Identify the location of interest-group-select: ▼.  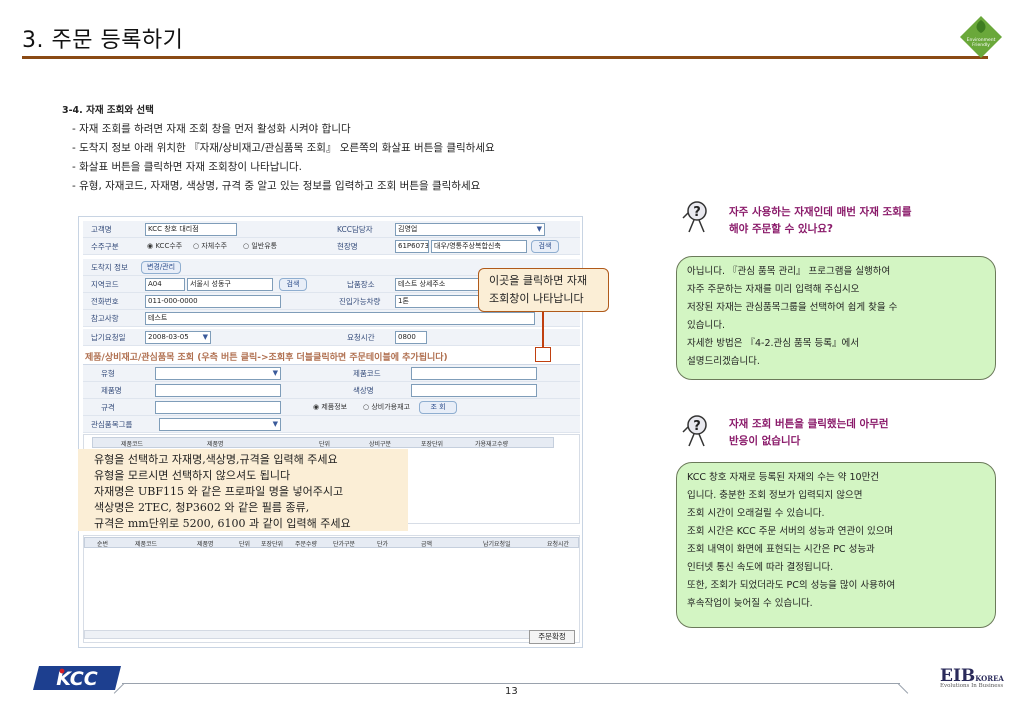
(220, 424).